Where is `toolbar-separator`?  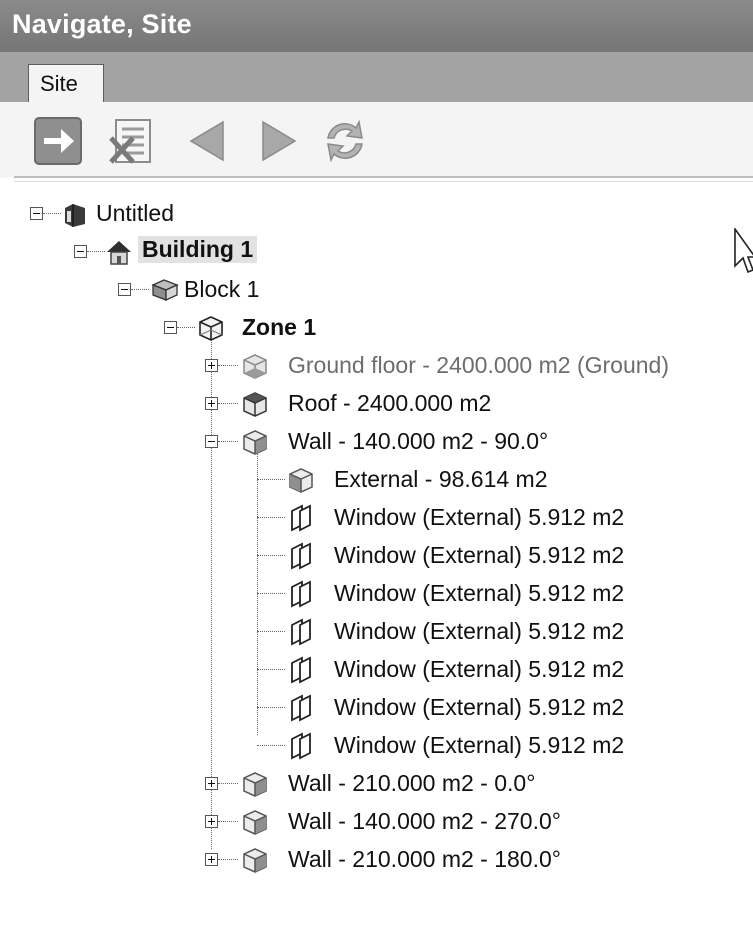
toolbar-separator is located at coordinates (383, 177).